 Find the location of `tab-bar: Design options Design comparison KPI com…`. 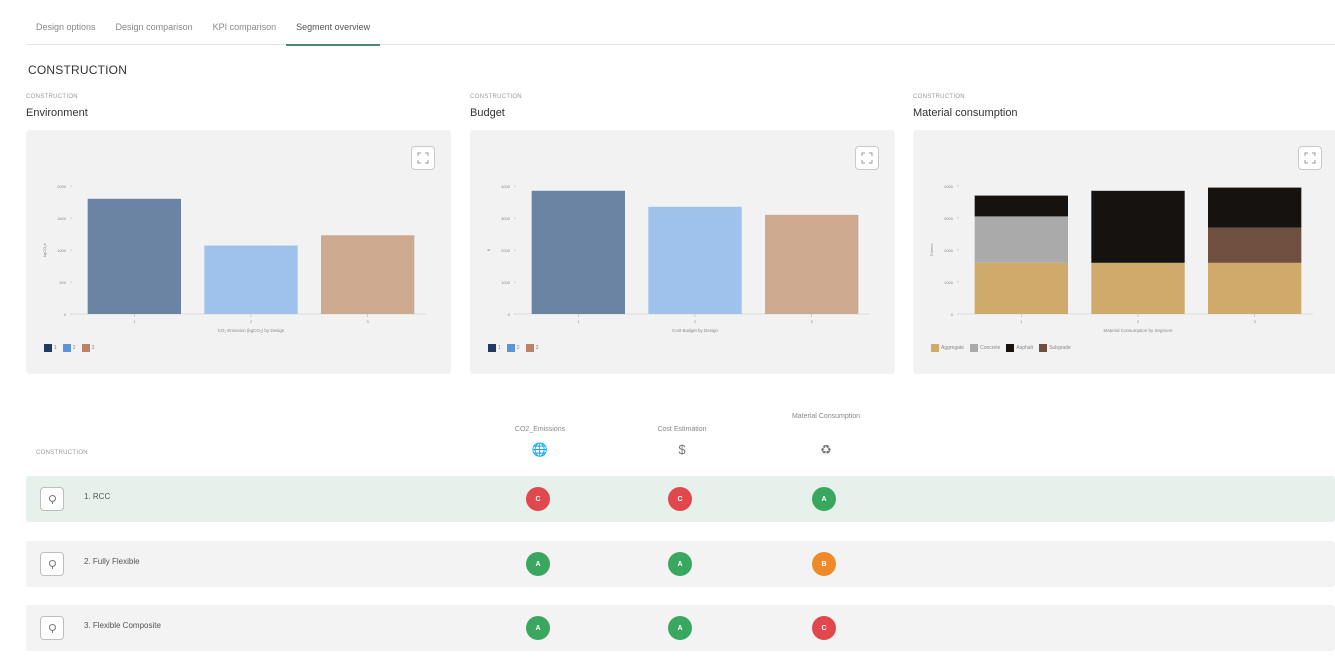

tab-bar: Design options Design comparison KPI com… is located at coordinates (680, 30).